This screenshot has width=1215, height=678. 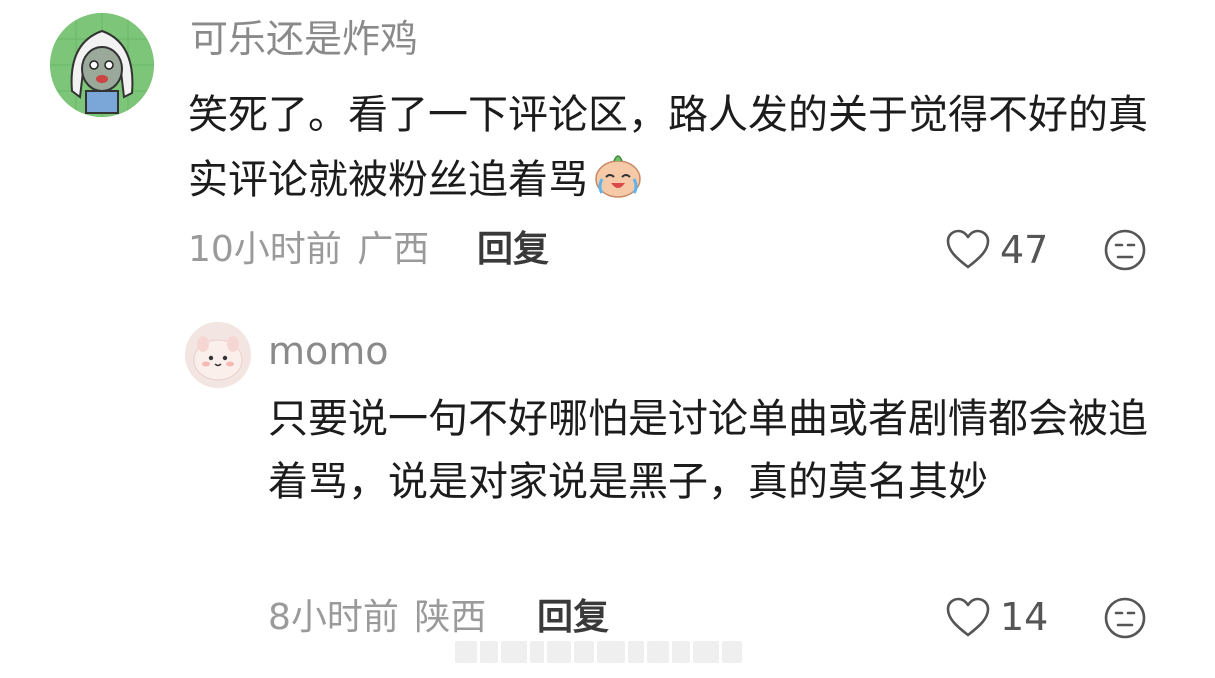 What do you see at coordinates (333, 617) in the screenshot?
I see `timestamp: 8小时前` at bounding box center [333, 617].